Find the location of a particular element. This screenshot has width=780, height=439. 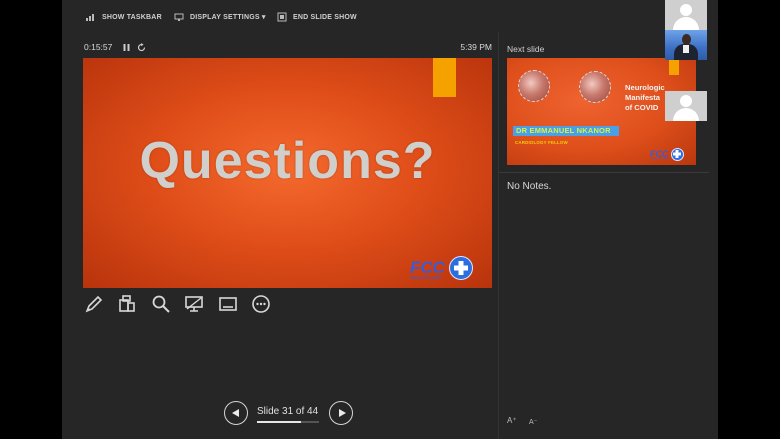

more-options-button is located at coordinates (261, 304).